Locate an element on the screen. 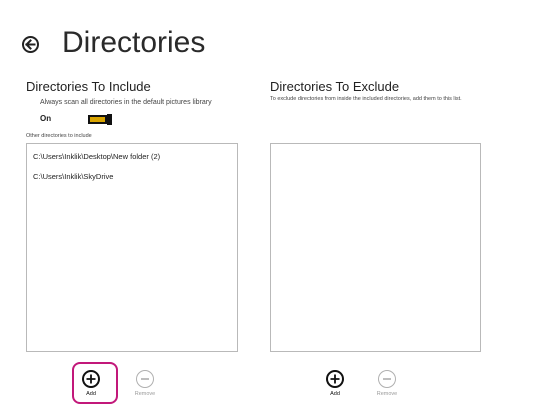  toggle-state-label: On is located at coordinates (46, 118).